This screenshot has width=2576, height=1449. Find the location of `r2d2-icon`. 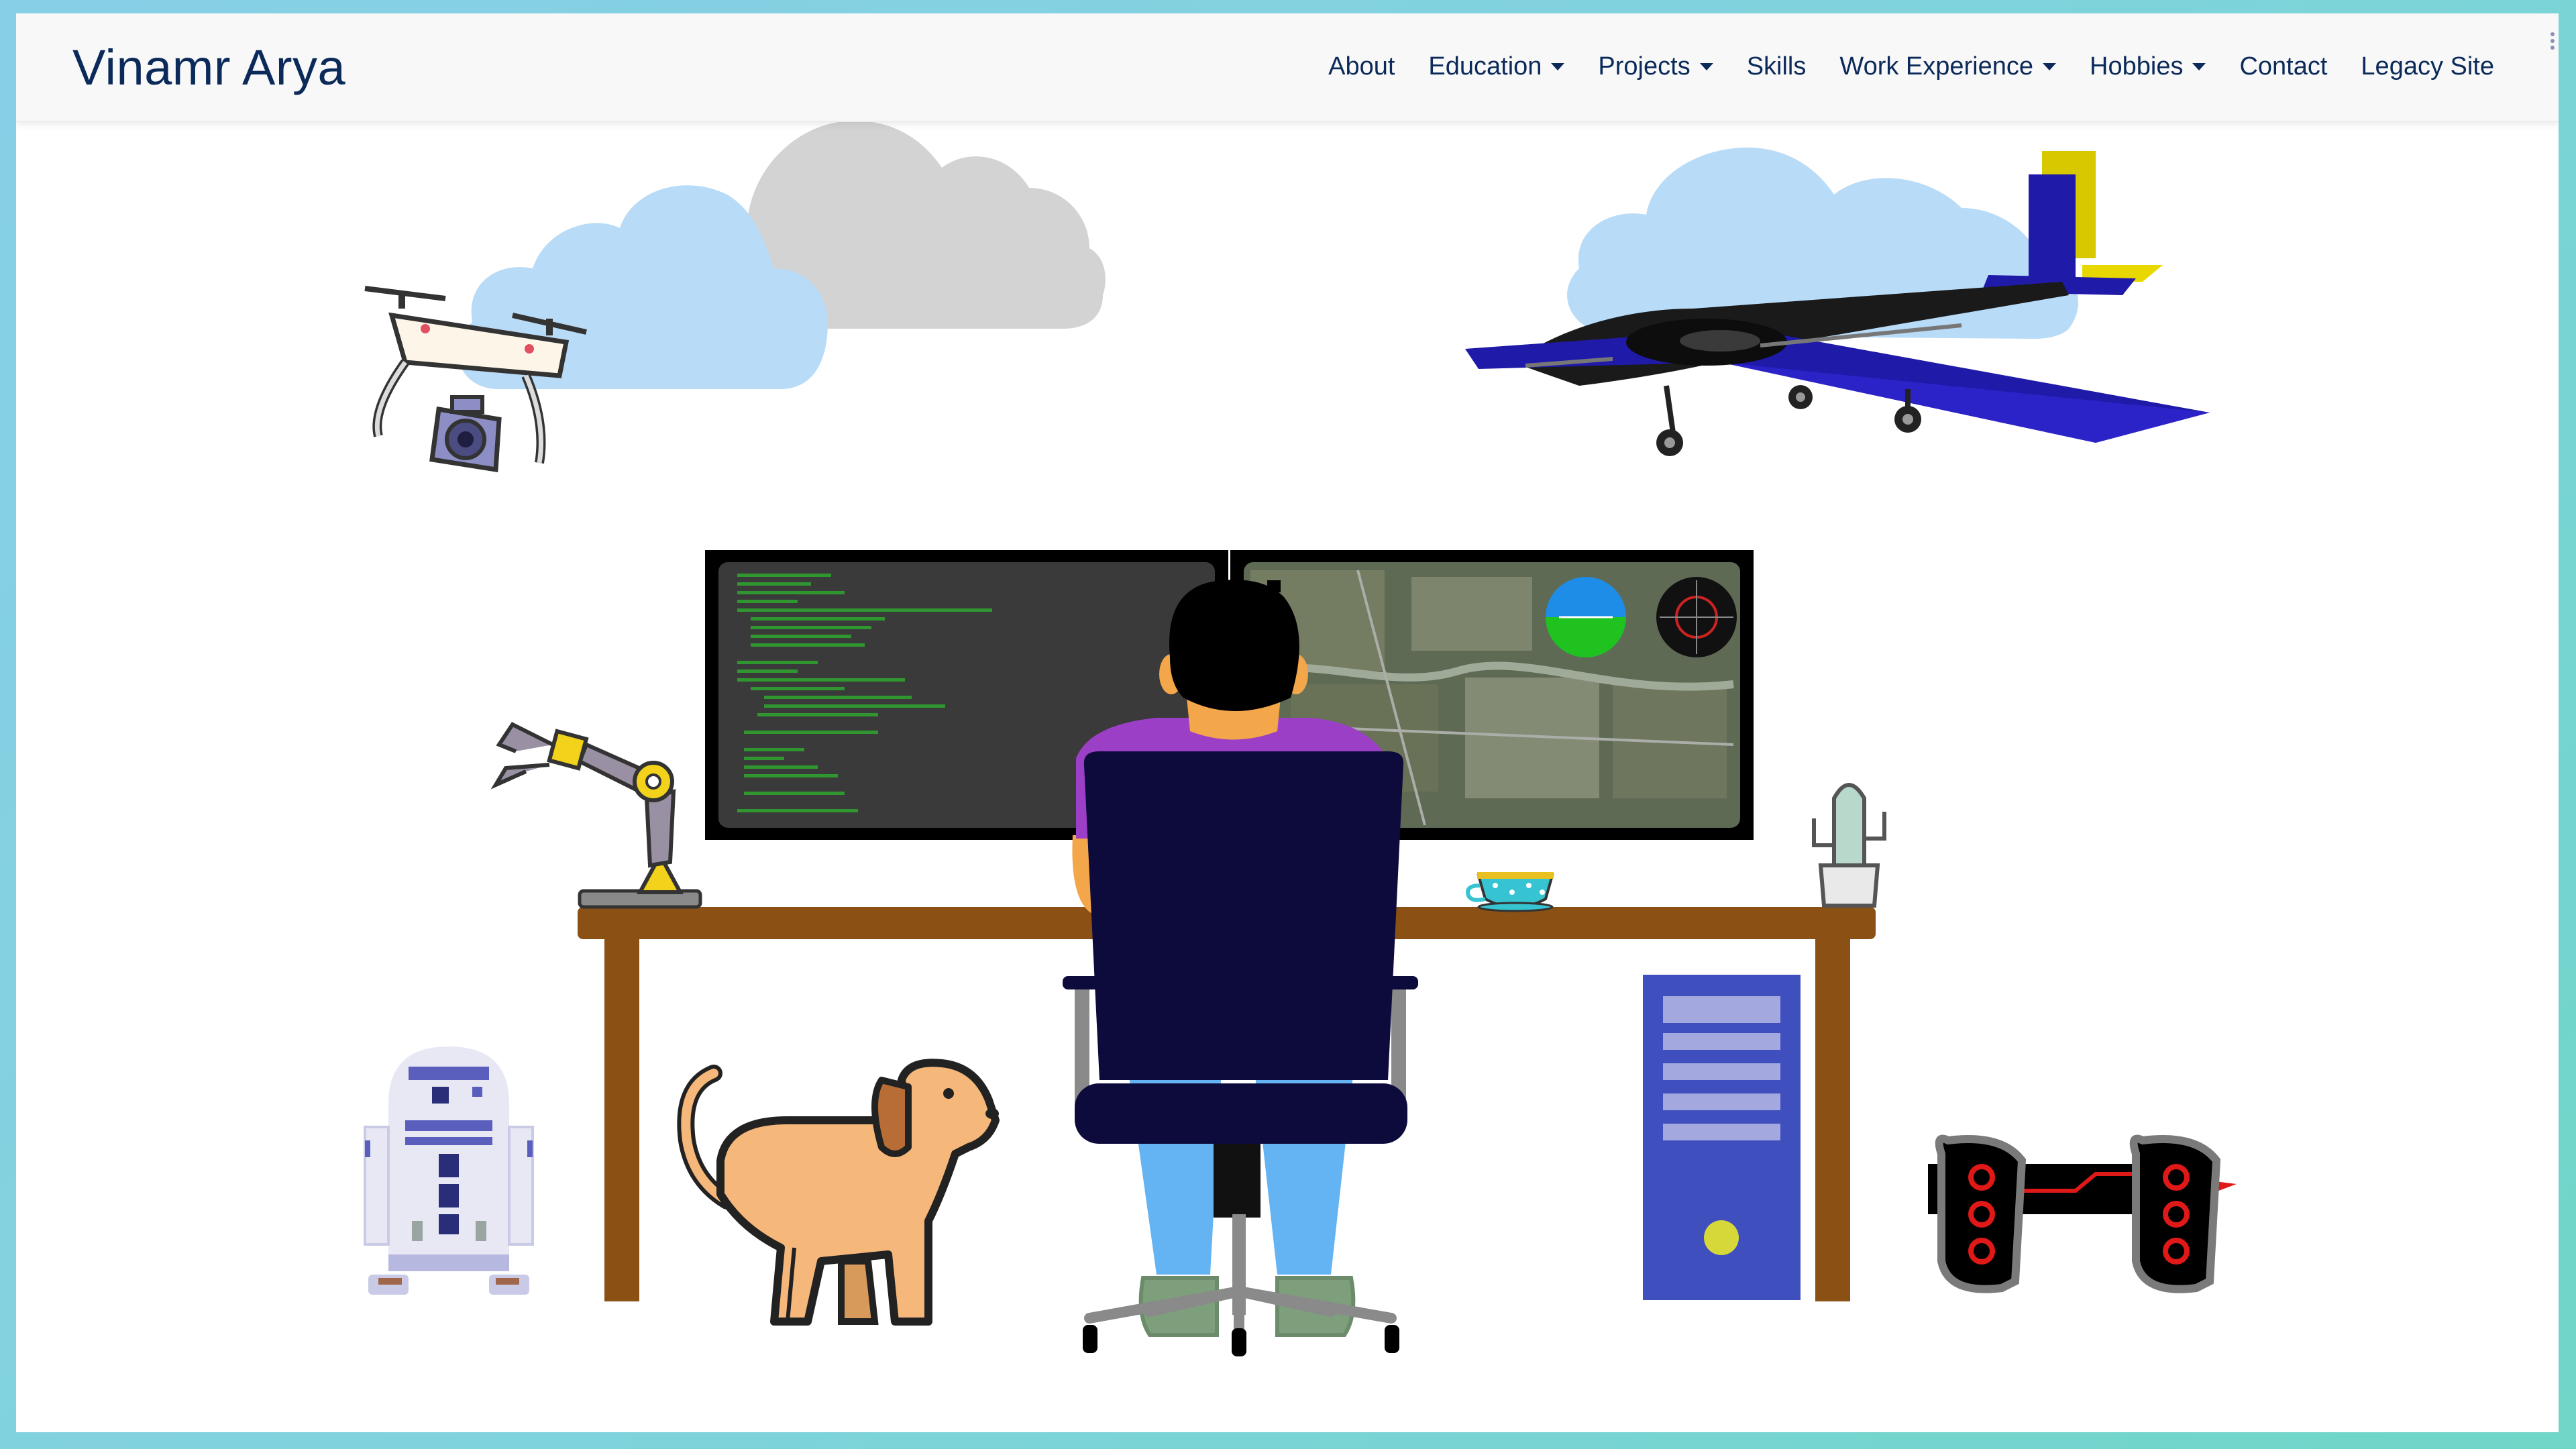

r2d2-icon is located at coordinates (449, 1170).